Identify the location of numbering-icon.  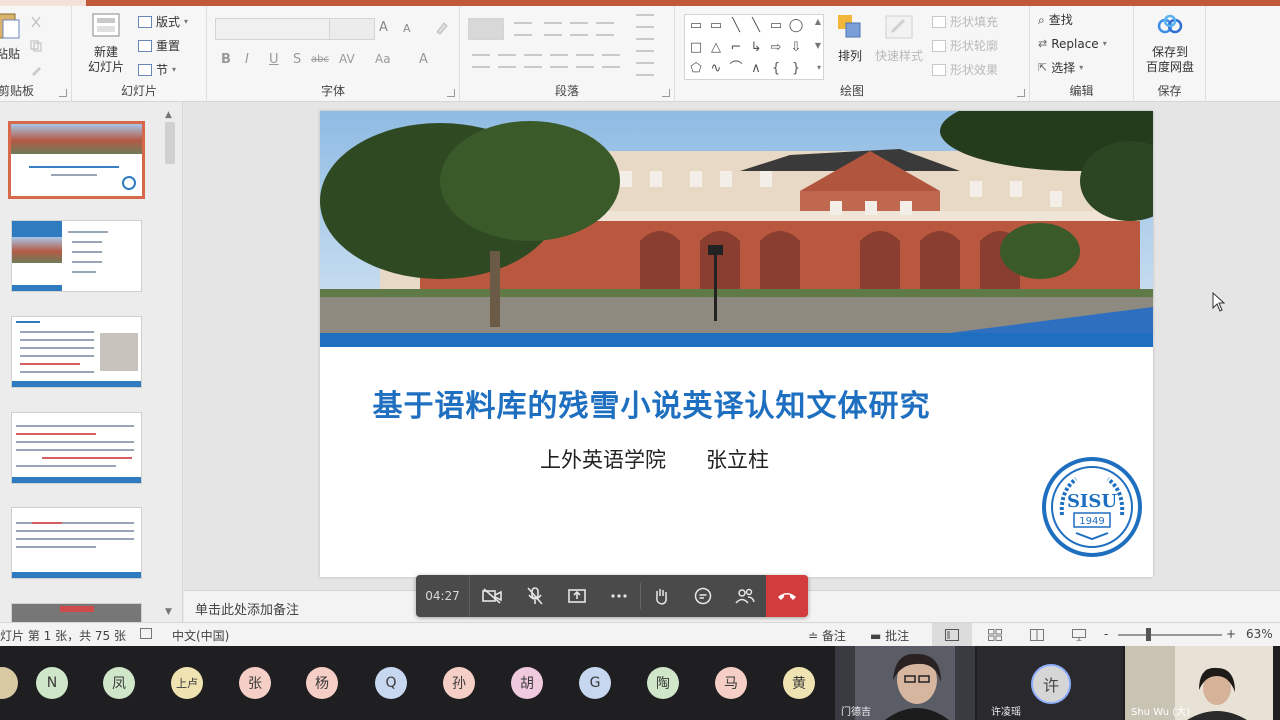
(523, 29).